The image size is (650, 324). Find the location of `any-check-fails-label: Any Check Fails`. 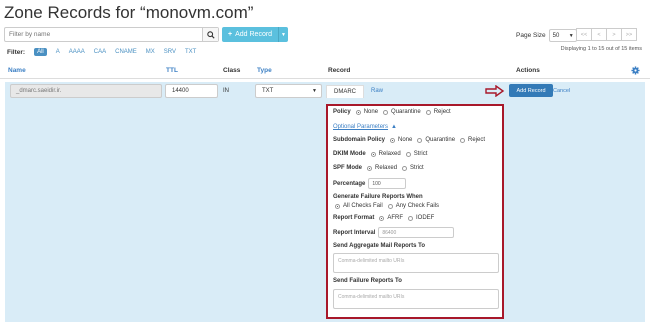

any-check-fails-label: Any Check Fails is located at coordinates (417, 206).